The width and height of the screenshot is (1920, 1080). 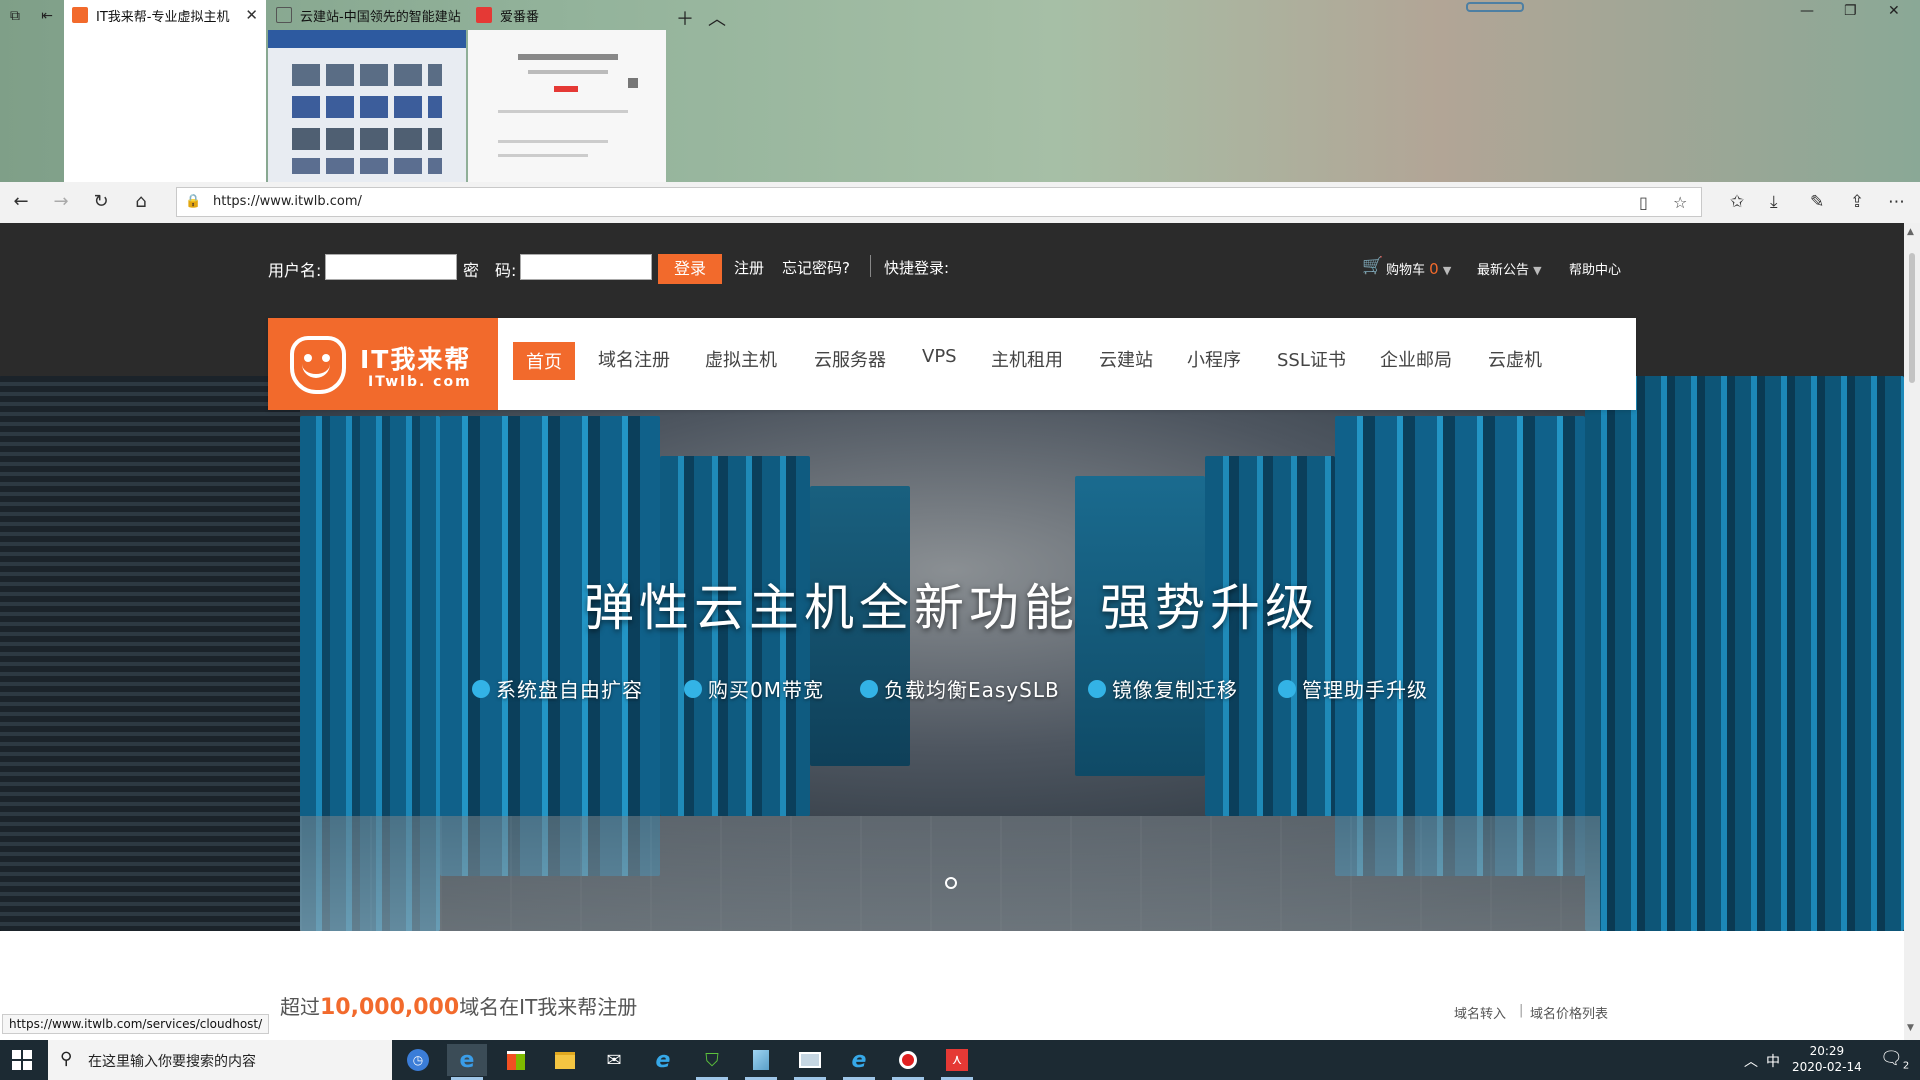 I want to click on screenshot-tool-icon, so click(x=810, y=1062).